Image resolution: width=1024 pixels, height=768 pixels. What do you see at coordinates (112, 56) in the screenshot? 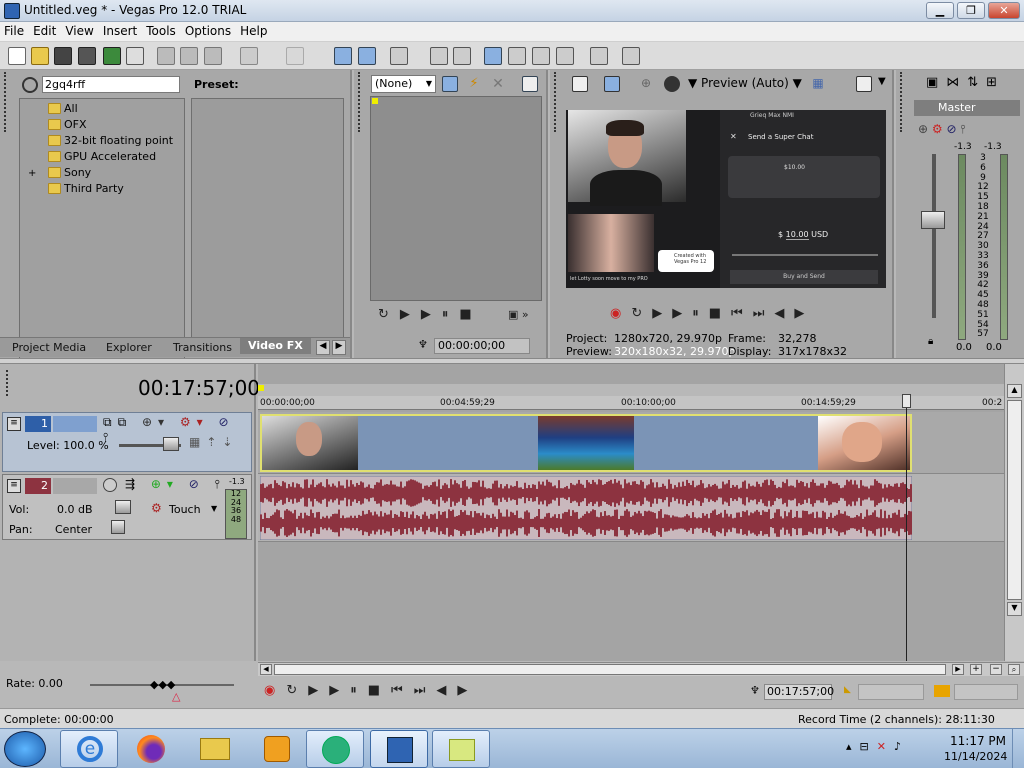
I see `render-icon` at bounding box center [112, 56].